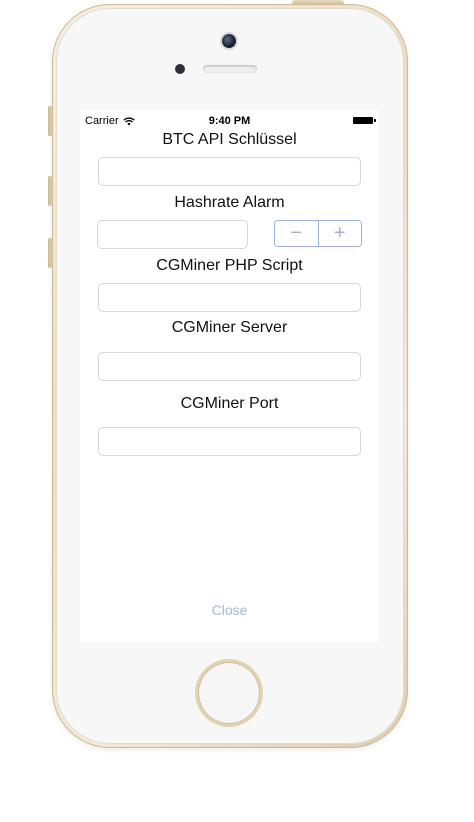  Describe the element at coordinates (229, 202) in the screenshot. I see `hashrate-alarm-label: Hashrate Alarm` at that location.